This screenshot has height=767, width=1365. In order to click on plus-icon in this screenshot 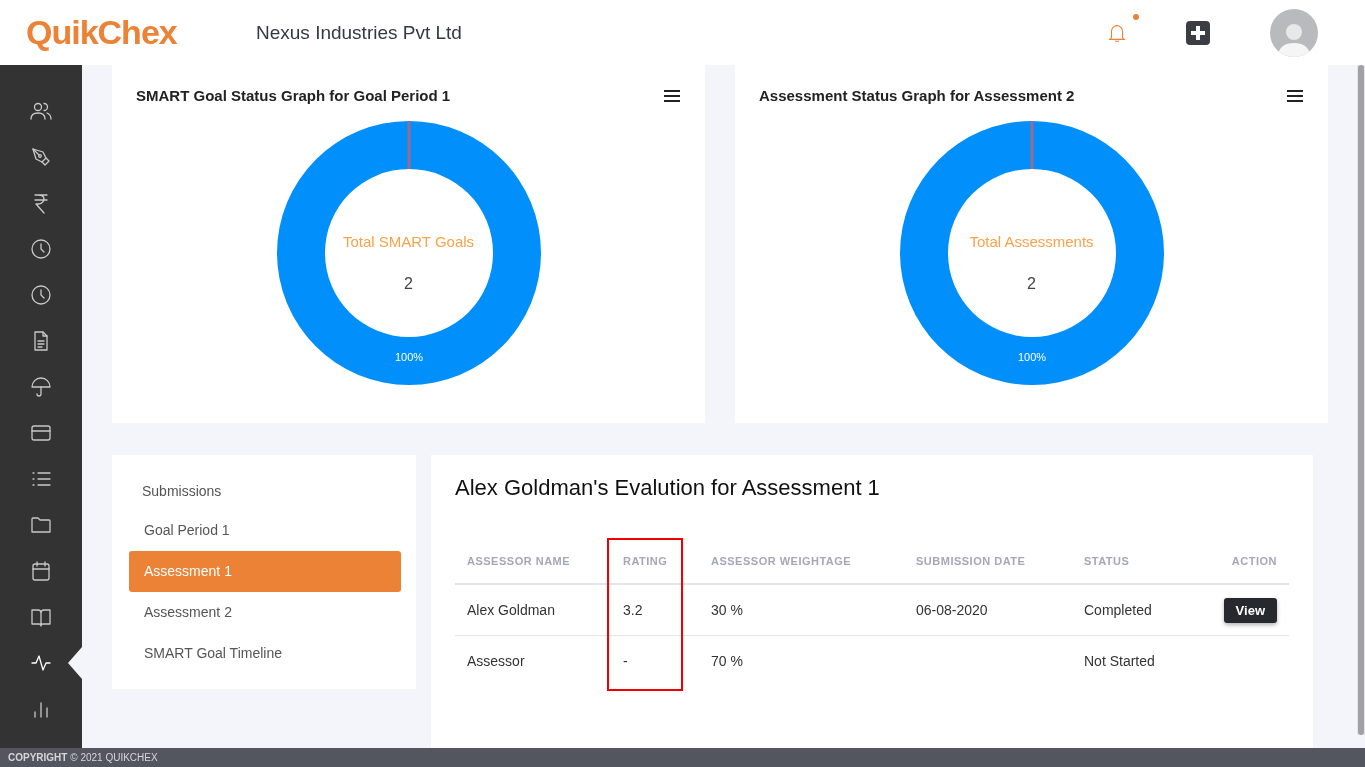, I will do `click(1198, 32)`.